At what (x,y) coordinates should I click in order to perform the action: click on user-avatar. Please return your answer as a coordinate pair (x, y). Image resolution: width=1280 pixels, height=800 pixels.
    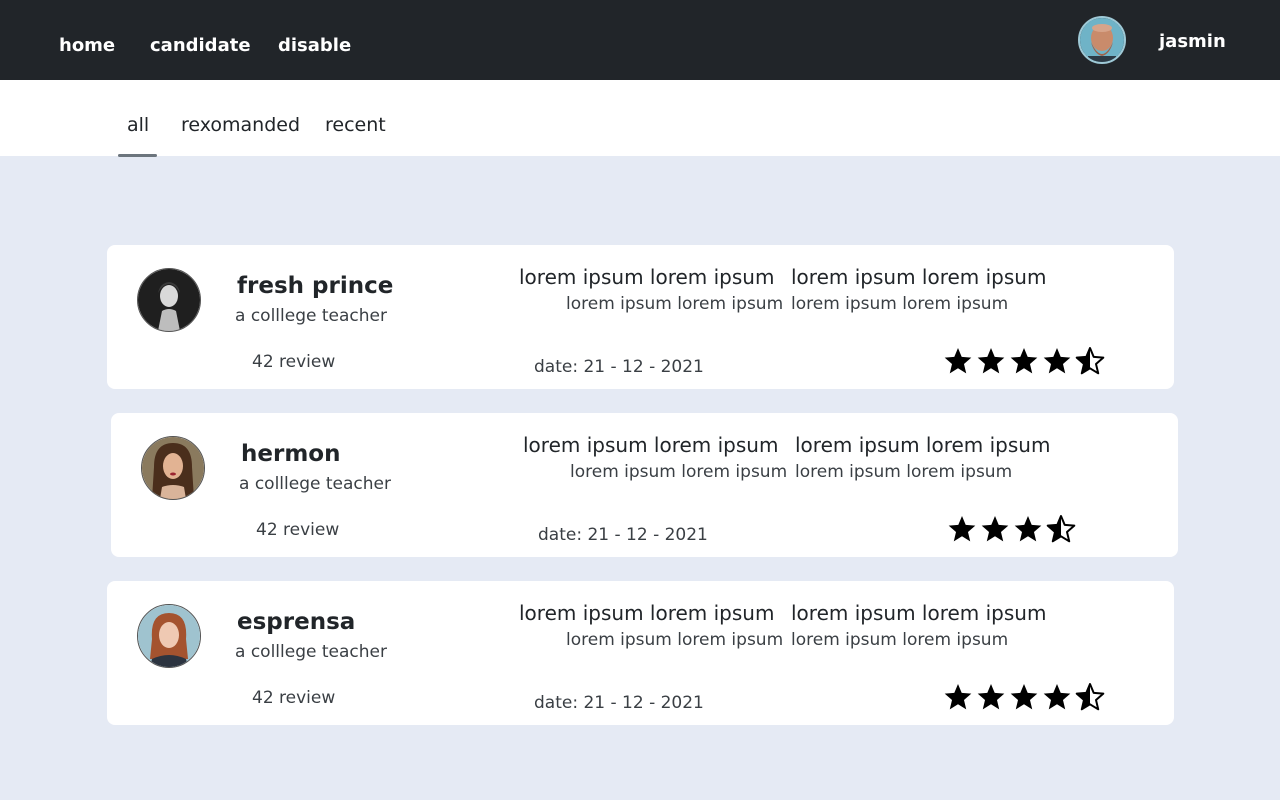
    Looking at the image, I should click on (1102, 40).